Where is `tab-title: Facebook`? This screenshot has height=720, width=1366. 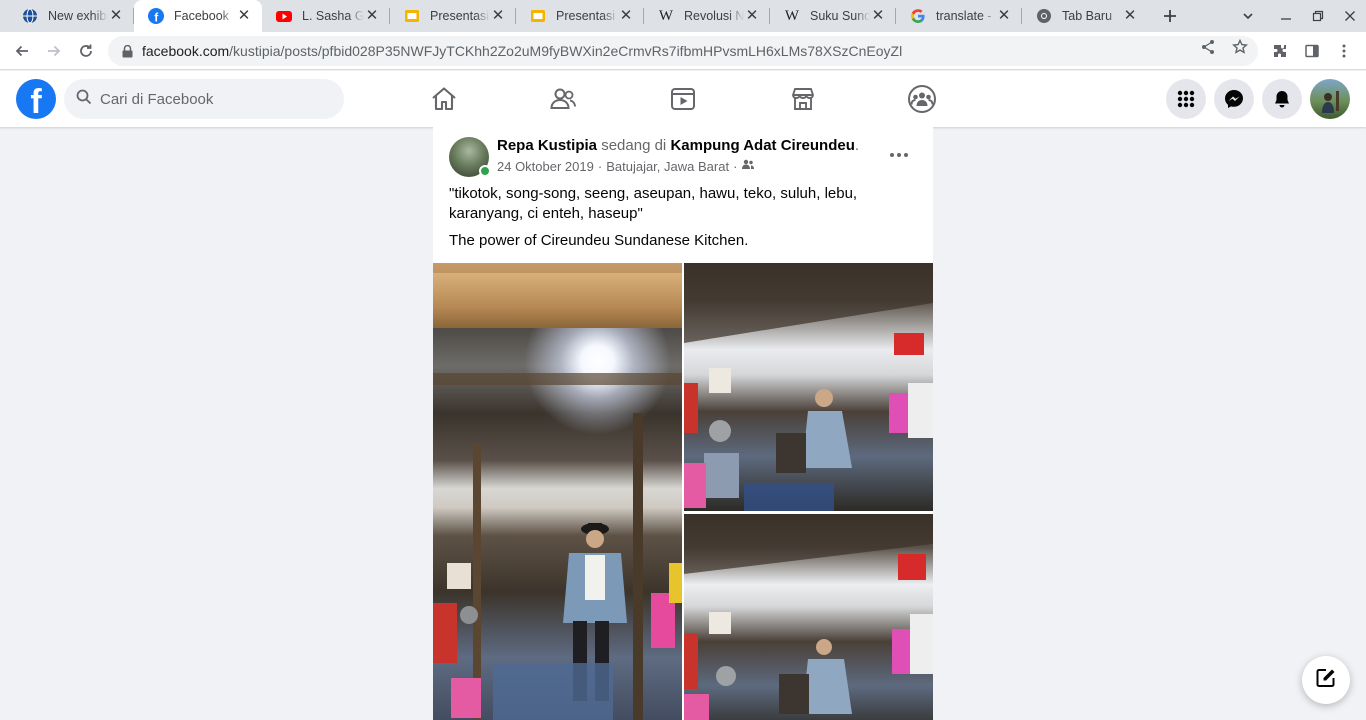 tab-title: Facebook is located at coordinates (201, 16).